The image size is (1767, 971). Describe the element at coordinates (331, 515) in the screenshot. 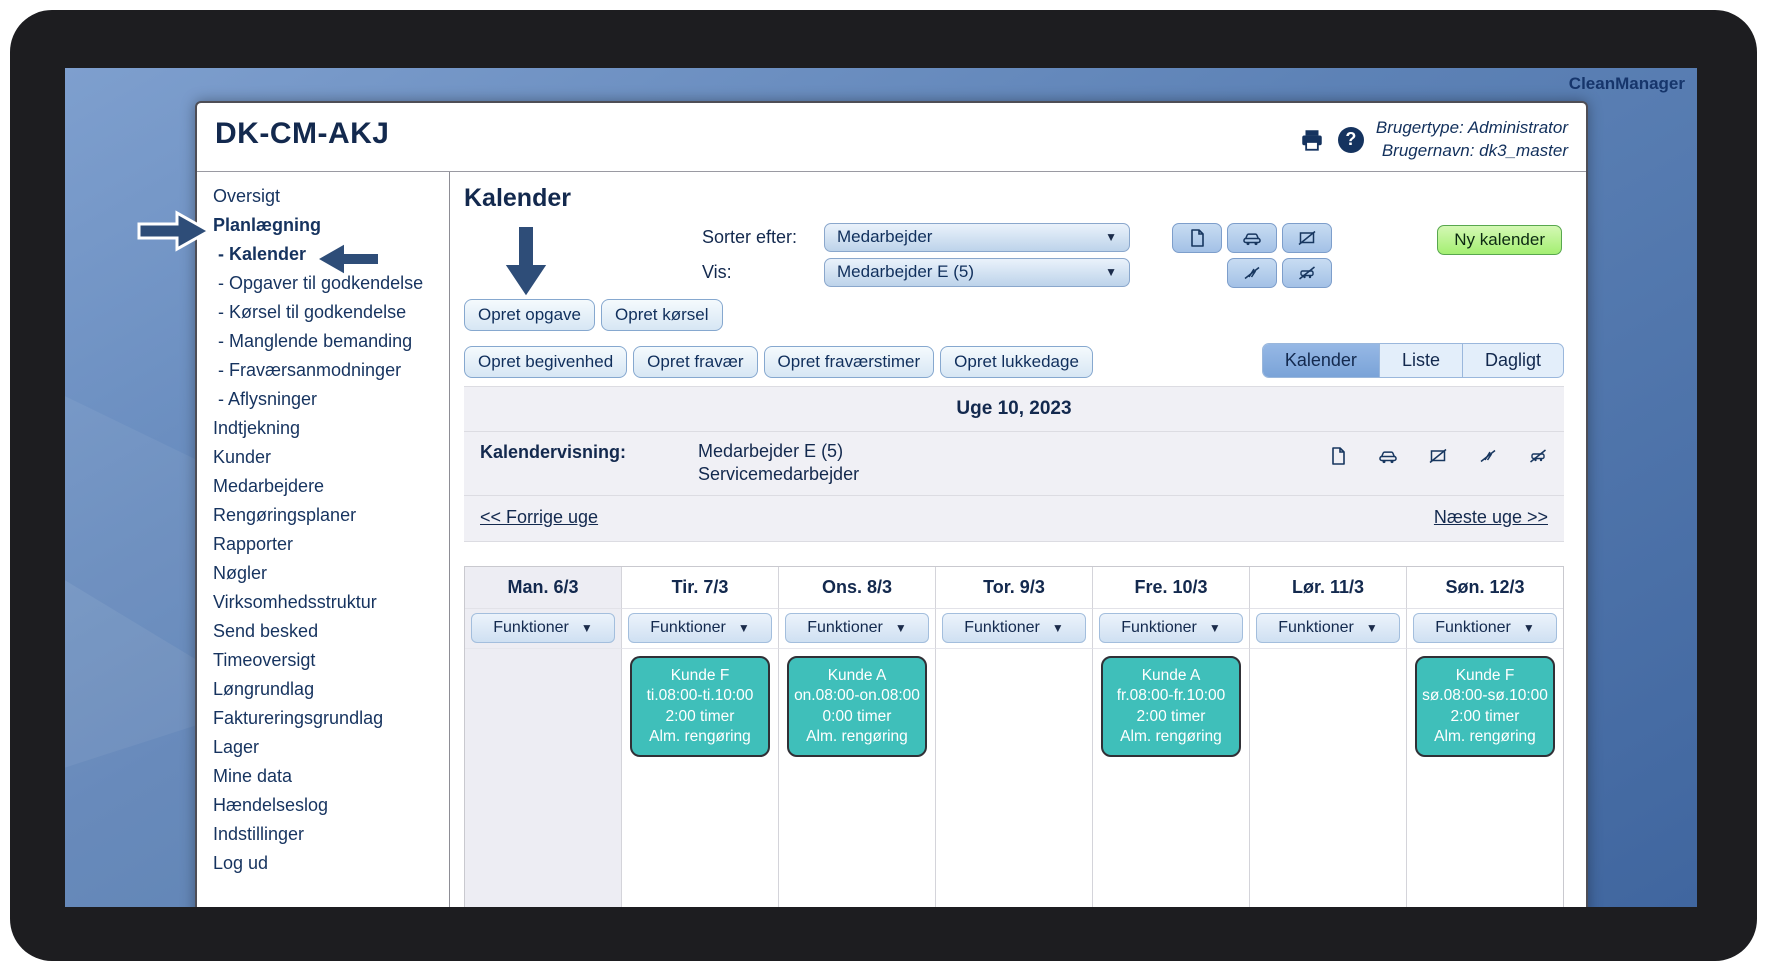

I see `sidebar-item-rengoeringsplaner: Rengøringsplaner` at that location.